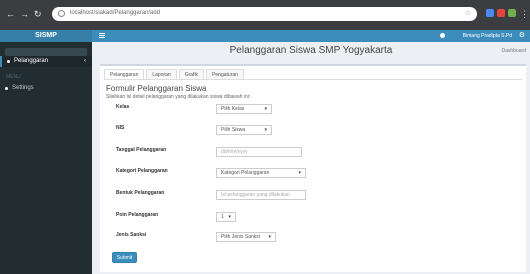  What do you see at coordinates (255, 195) in the screenshot?
I see `input-placeholder: Isi pelanggaran yang dilakukan` at bounding box center [255, 195].